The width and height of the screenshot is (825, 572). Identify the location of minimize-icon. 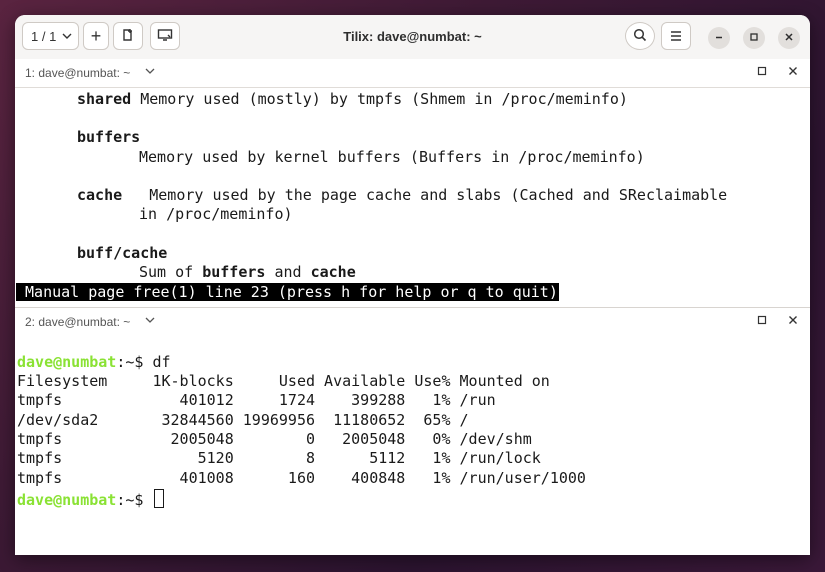
(719, 38).